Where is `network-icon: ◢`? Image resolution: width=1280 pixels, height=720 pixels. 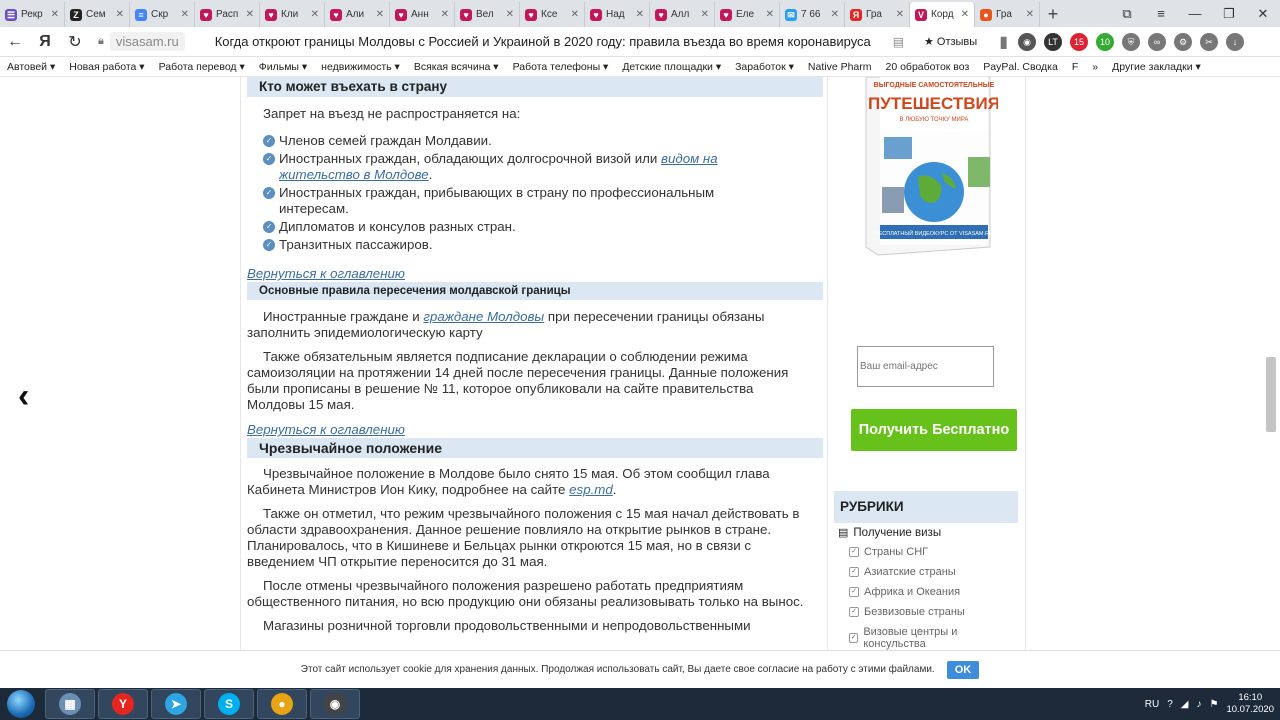
network-icon: ◢ is located at coordinates (1185, 704).